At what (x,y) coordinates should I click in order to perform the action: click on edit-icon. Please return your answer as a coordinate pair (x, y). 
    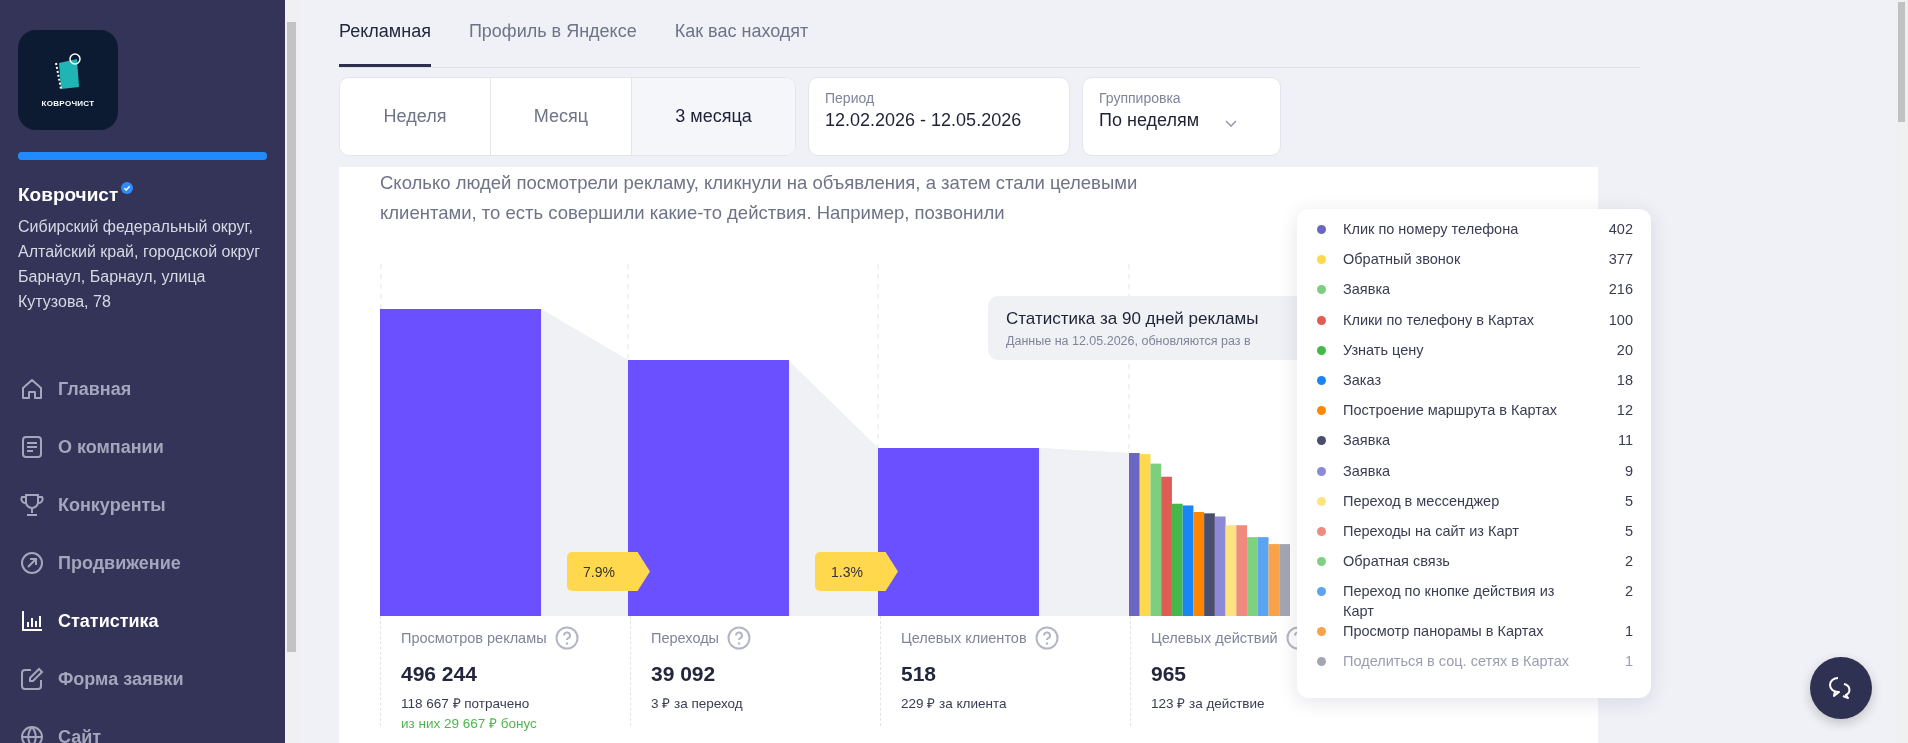
    Looking at the image, I should click on (32, 679).